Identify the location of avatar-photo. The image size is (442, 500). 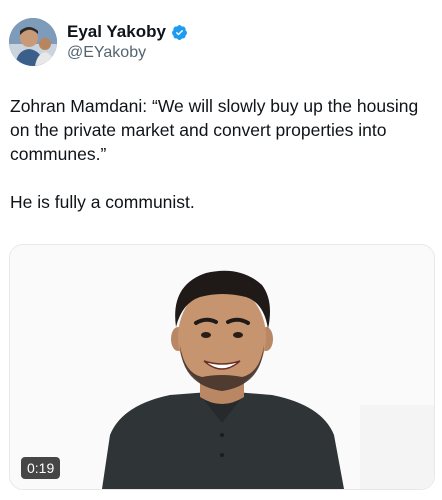
(33, 42).